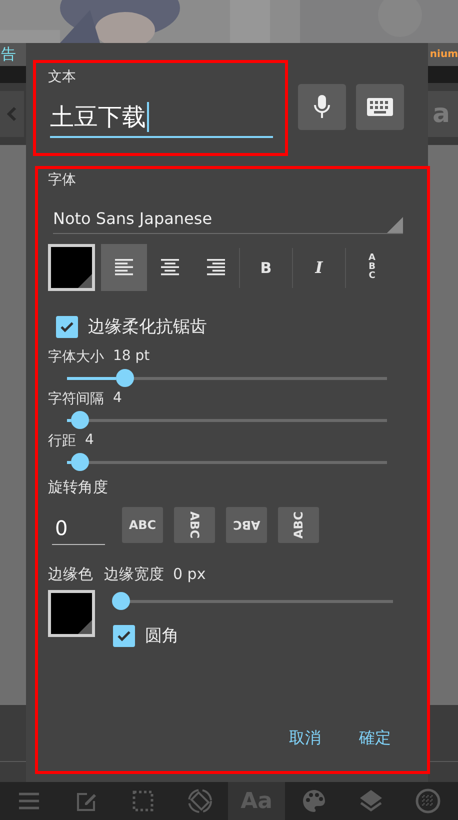 Image resolution: width=458 pixels, height=820 pixels. Describe the element at coordinates (216, 267) in the screenshot. I see `align-right-icon` at that location.